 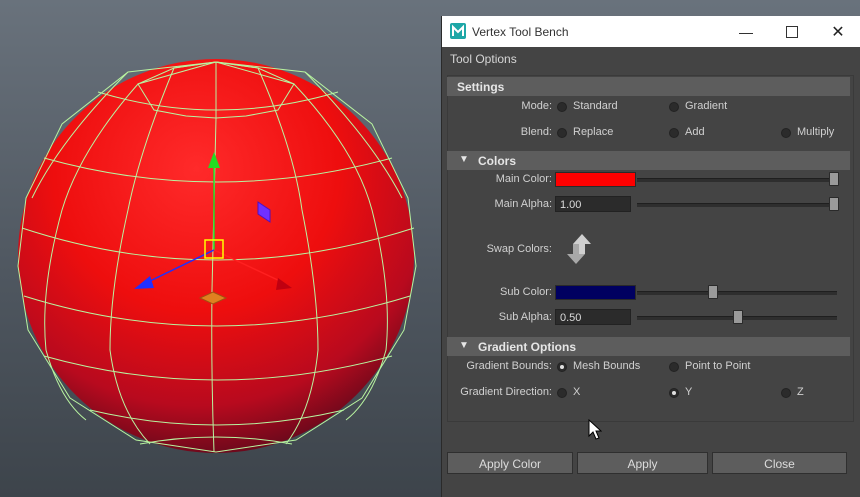 What do you see at coordinates (509, 366) in the screenshot?
I see `gradient-bounds-label: Gradient Bounds:` at bounding box center [509, 366].